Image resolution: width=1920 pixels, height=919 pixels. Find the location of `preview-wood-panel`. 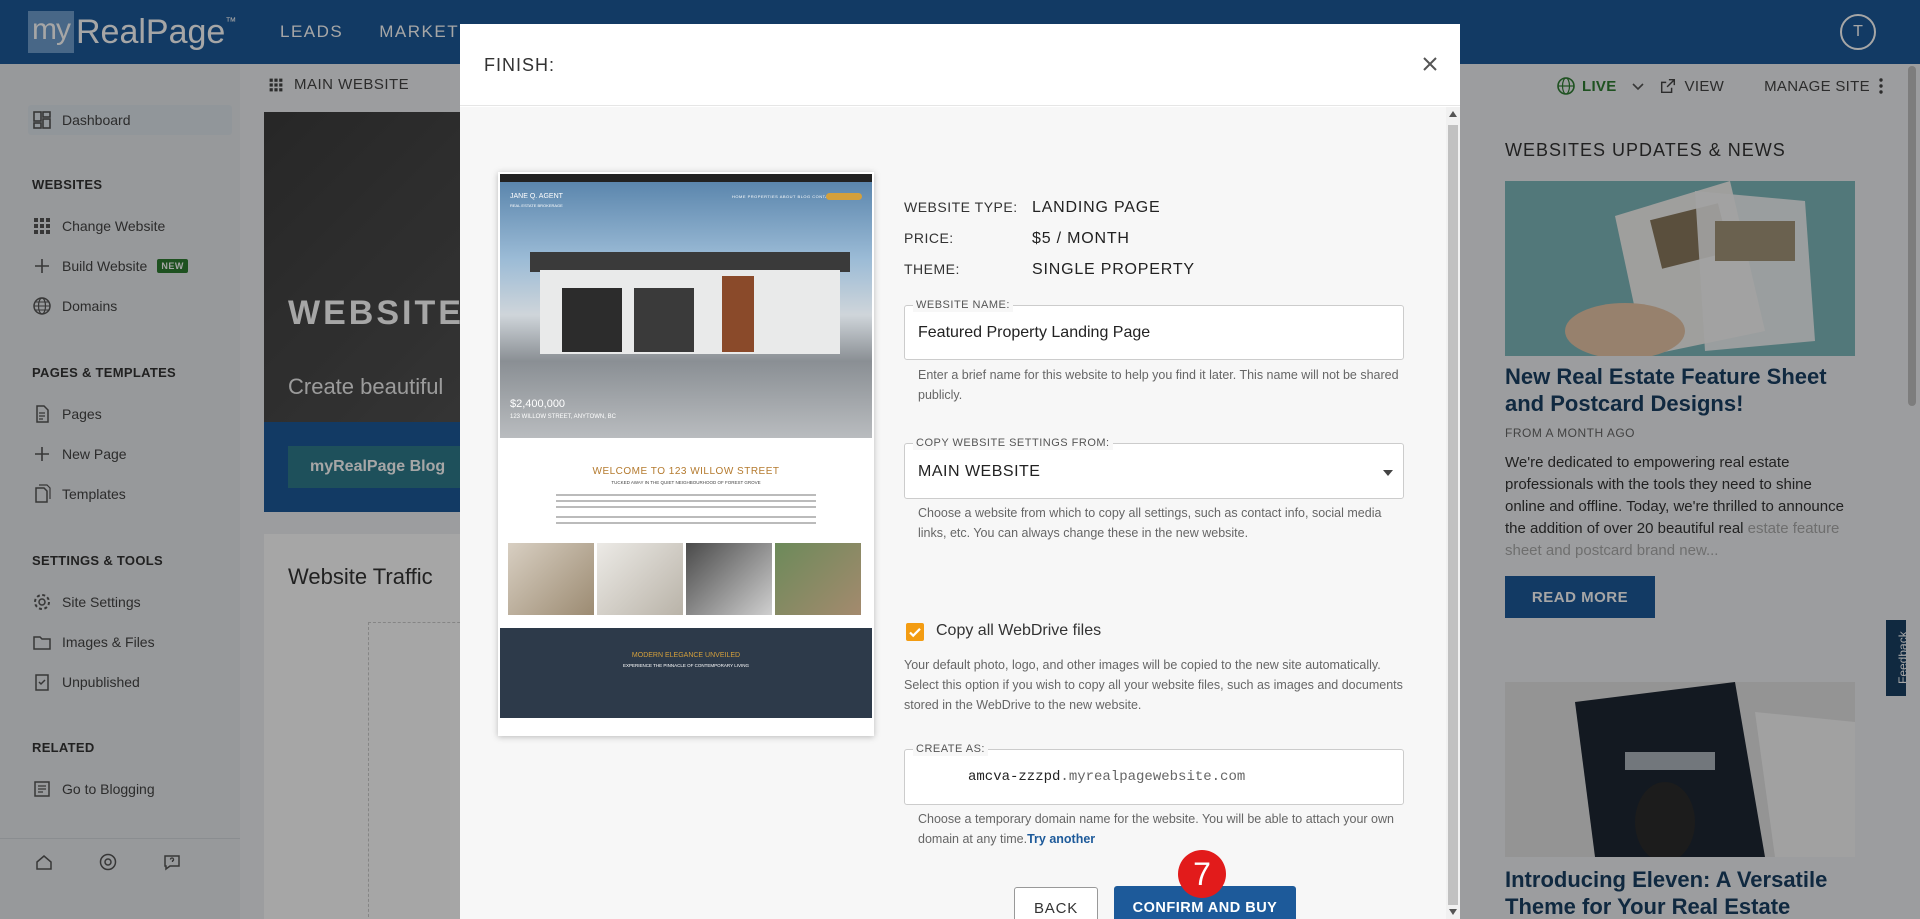

preview-wood-panel is located at coordinates (738, 314).